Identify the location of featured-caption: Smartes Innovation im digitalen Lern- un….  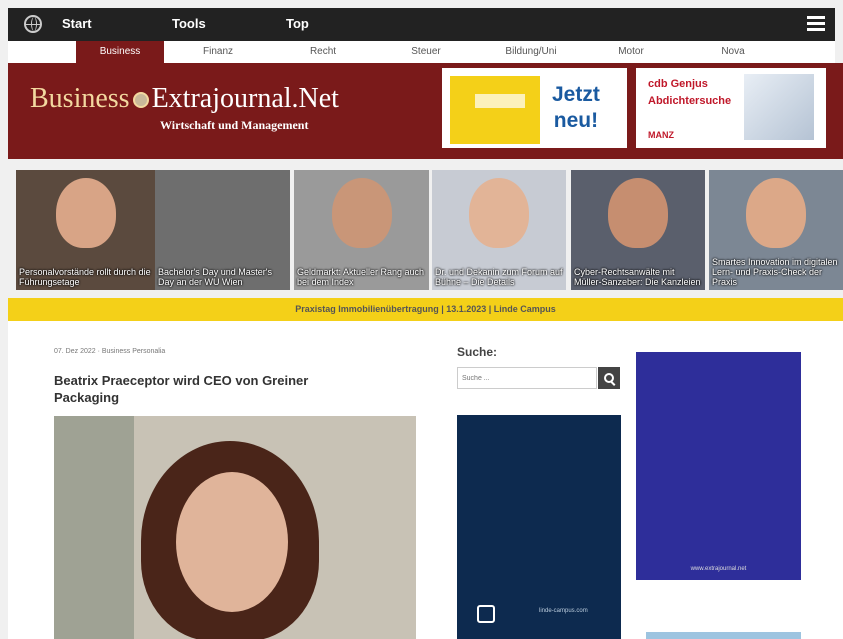
(775, 272).